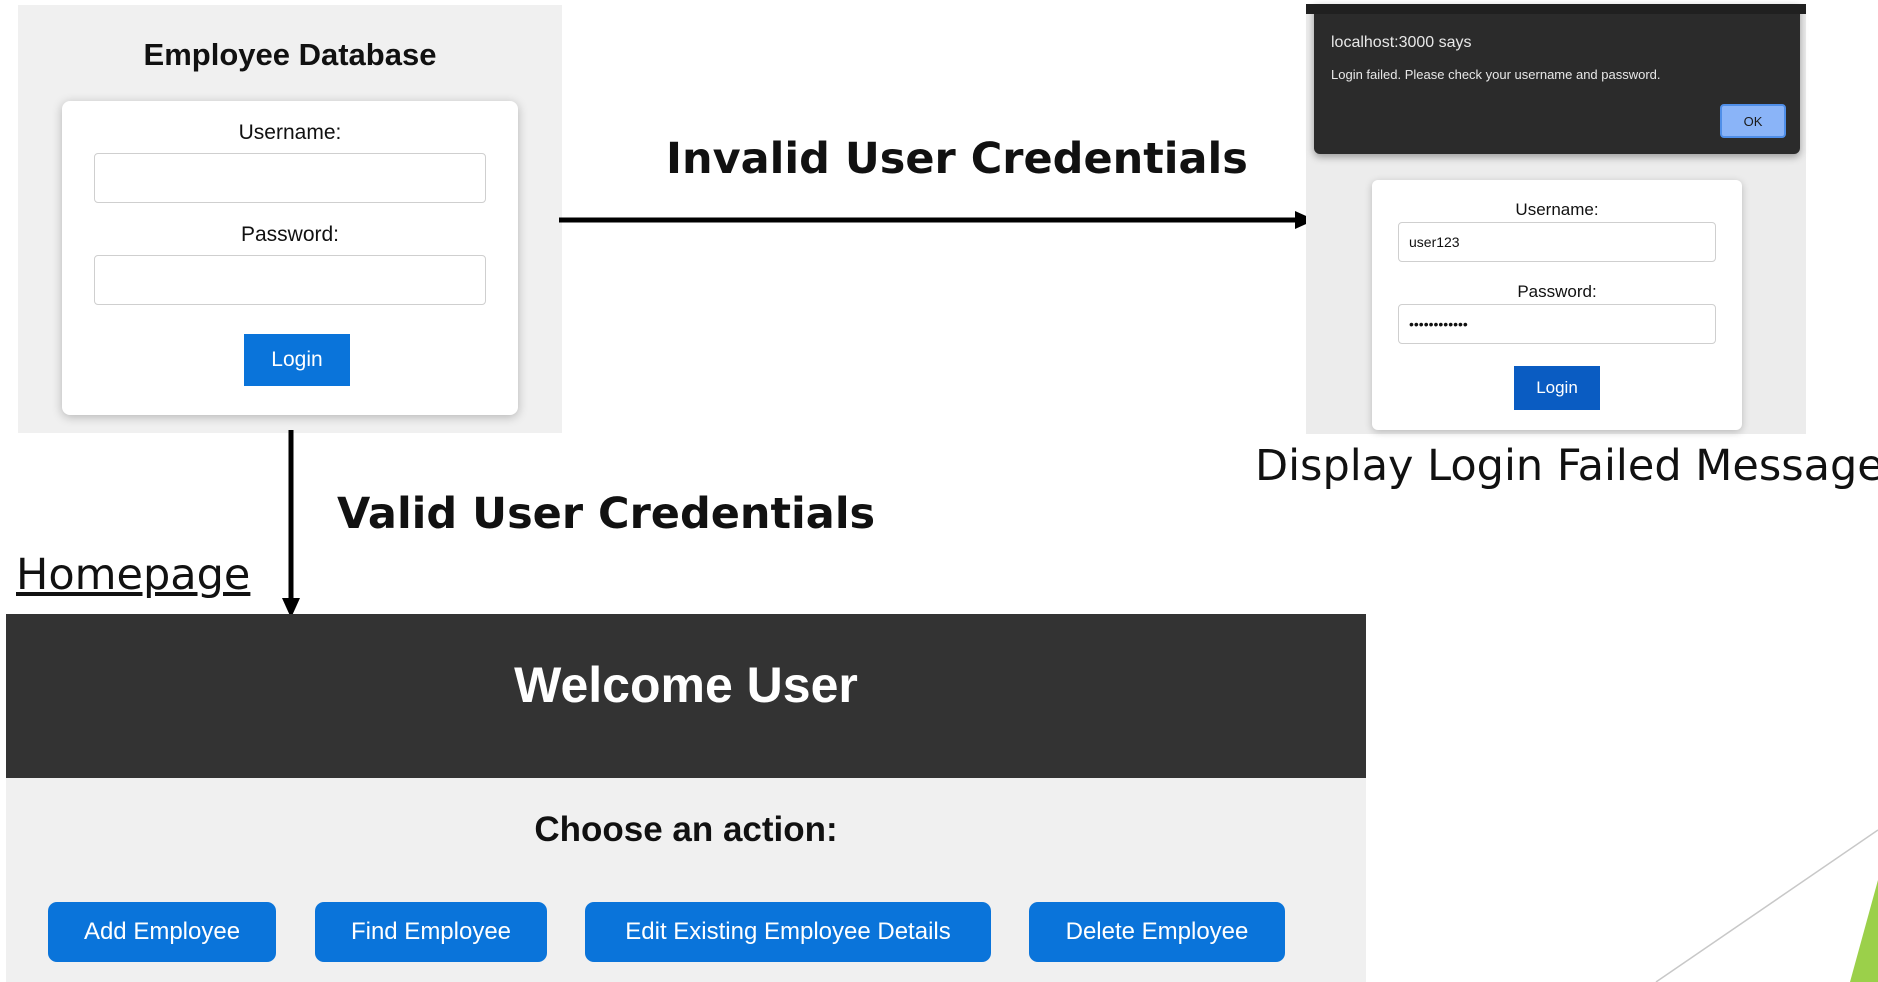  What do you see at coordinates (1556, 9) in the screenshot?
I see `alert-top-bar` at bounding box center [1556, 9].